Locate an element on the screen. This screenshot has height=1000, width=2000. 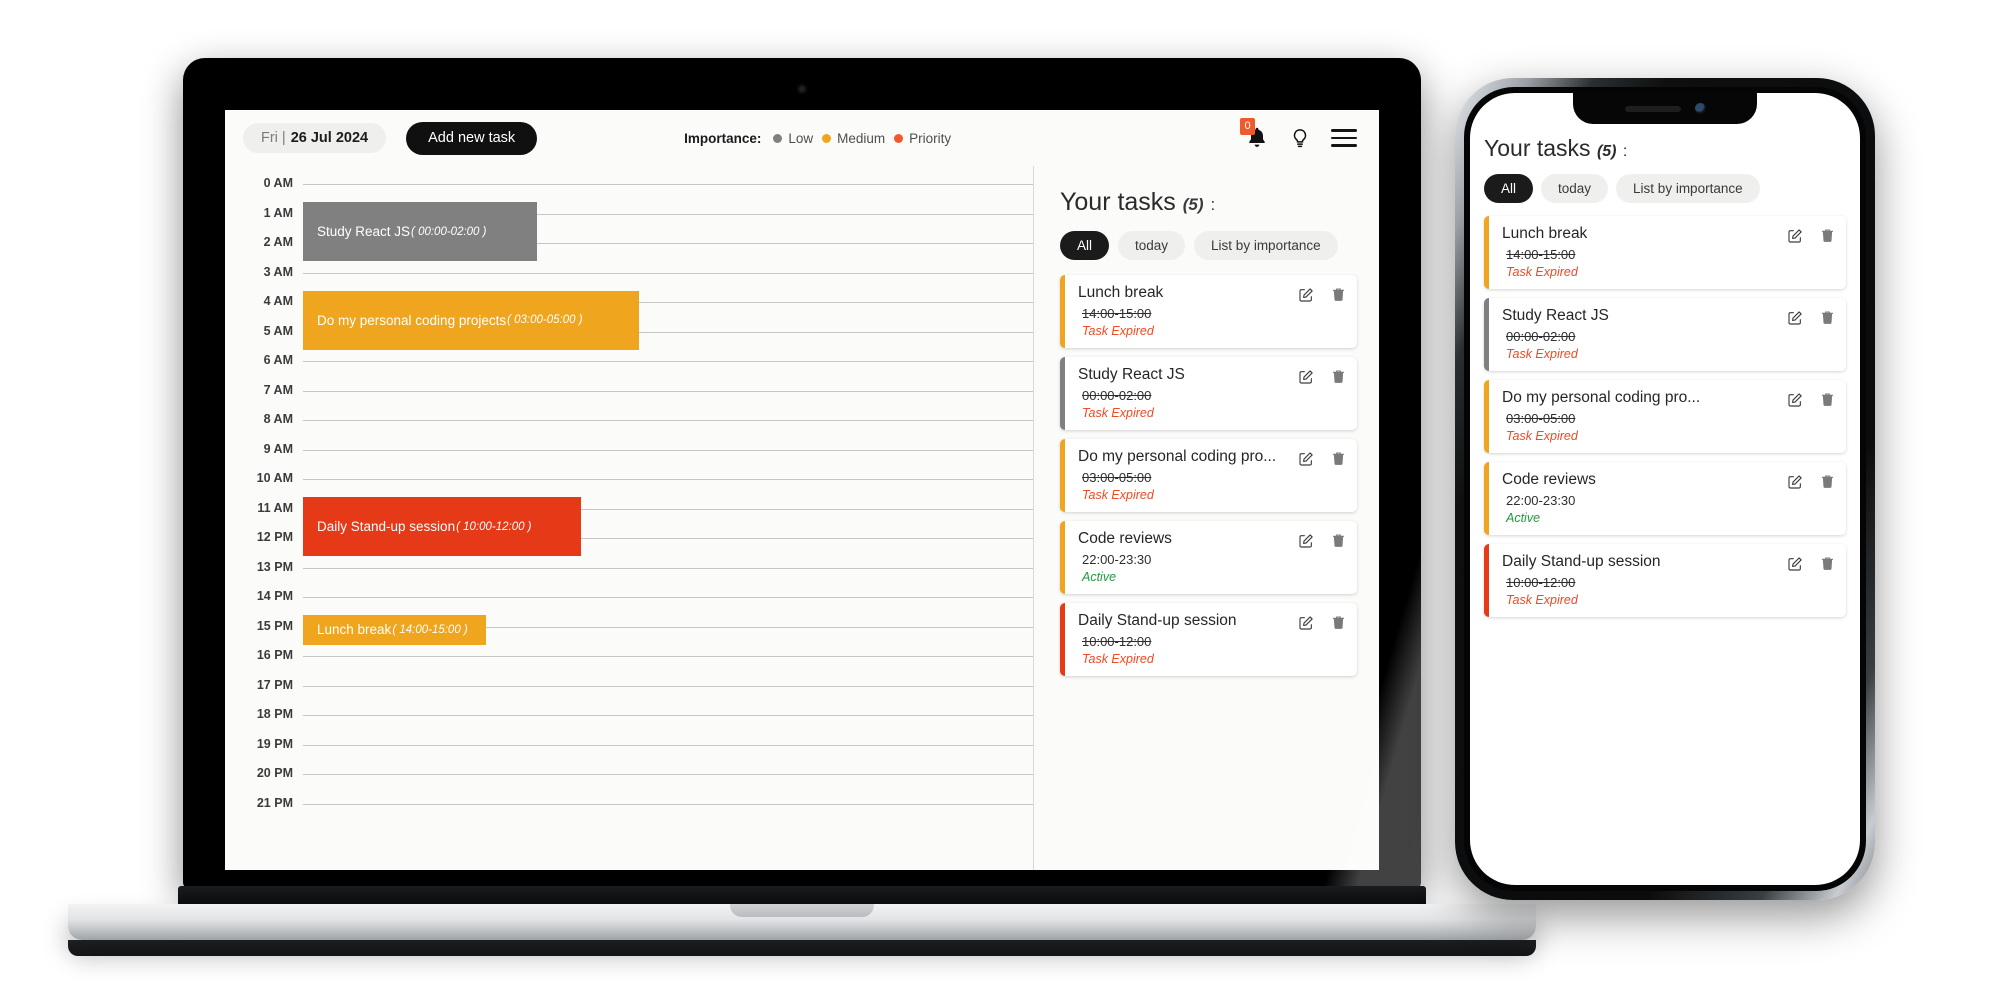
task-card-time: 03:00-05:00 is located at coordinates (1541, 418).